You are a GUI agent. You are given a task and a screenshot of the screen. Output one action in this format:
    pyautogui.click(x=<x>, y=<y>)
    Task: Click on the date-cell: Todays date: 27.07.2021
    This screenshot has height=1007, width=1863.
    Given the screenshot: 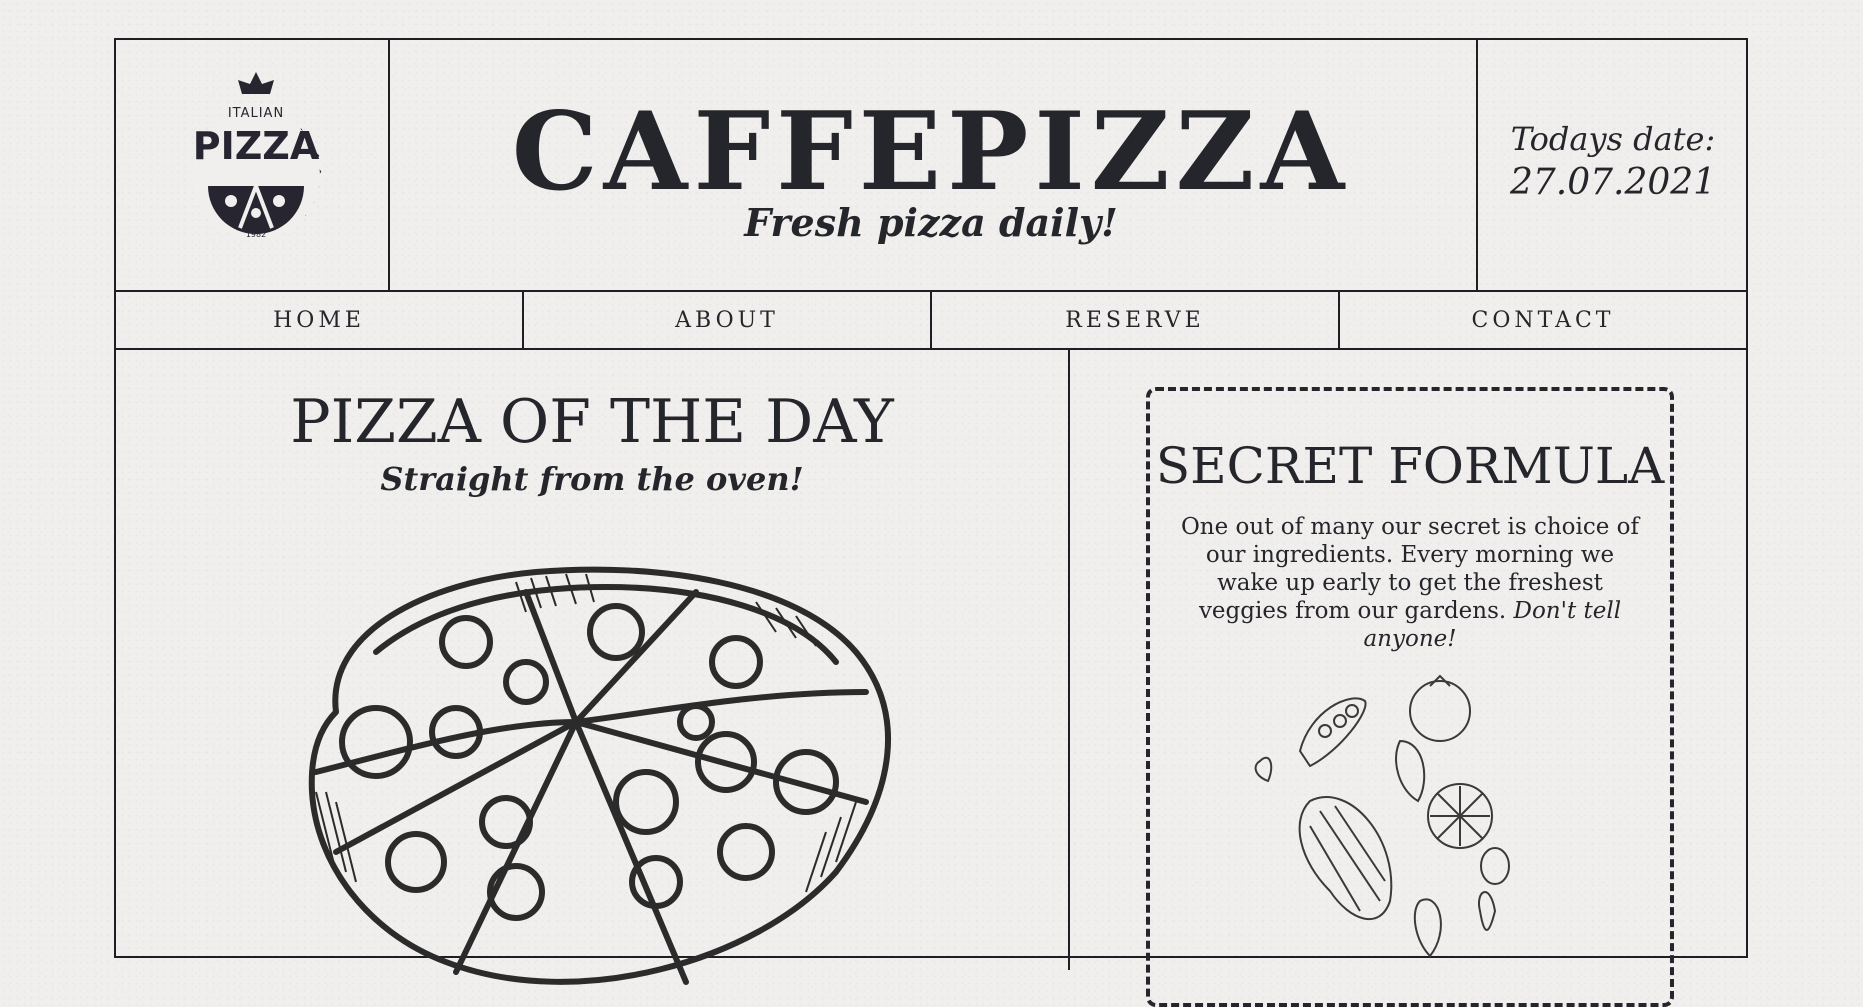 What is the action you would take?
    pyautogui.click(x=1612, y=165)
    